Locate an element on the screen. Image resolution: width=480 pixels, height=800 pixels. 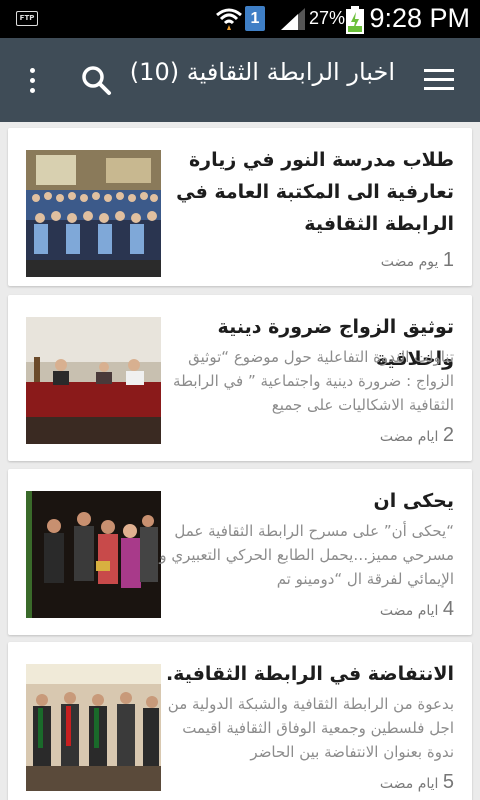
app-bar: اخبار الرابطة الثقافية (10) is located at coordinates (240, 80).